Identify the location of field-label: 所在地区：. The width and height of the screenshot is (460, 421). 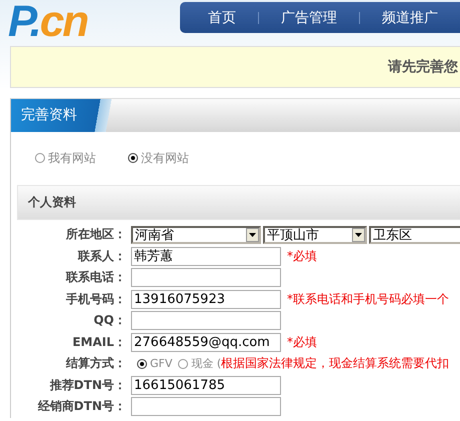
(96, 235).